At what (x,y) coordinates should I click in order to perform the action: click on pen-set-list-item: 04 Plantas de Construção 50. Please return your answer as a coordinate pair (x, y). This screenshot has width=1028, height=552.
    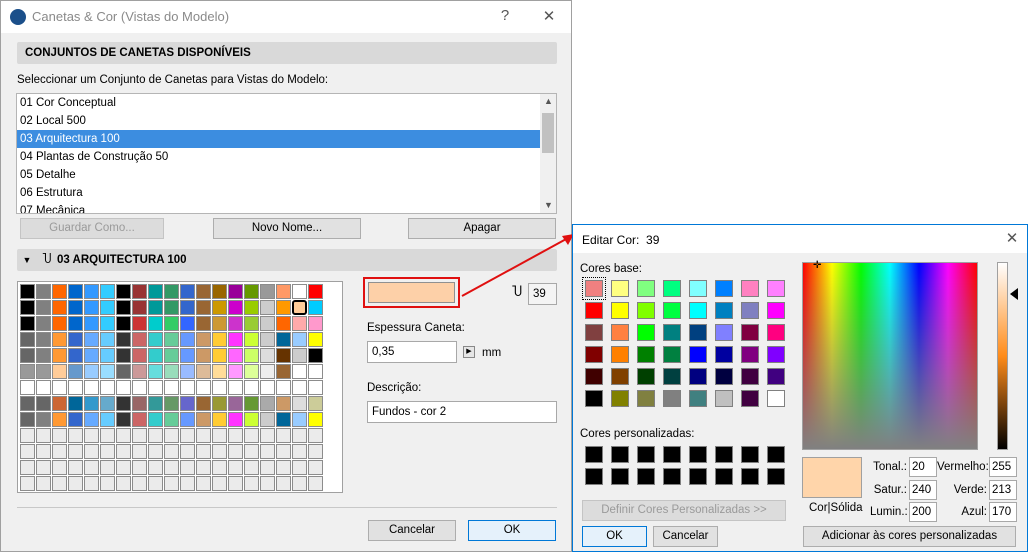
    Looking at the image, I should click on (279, 157).